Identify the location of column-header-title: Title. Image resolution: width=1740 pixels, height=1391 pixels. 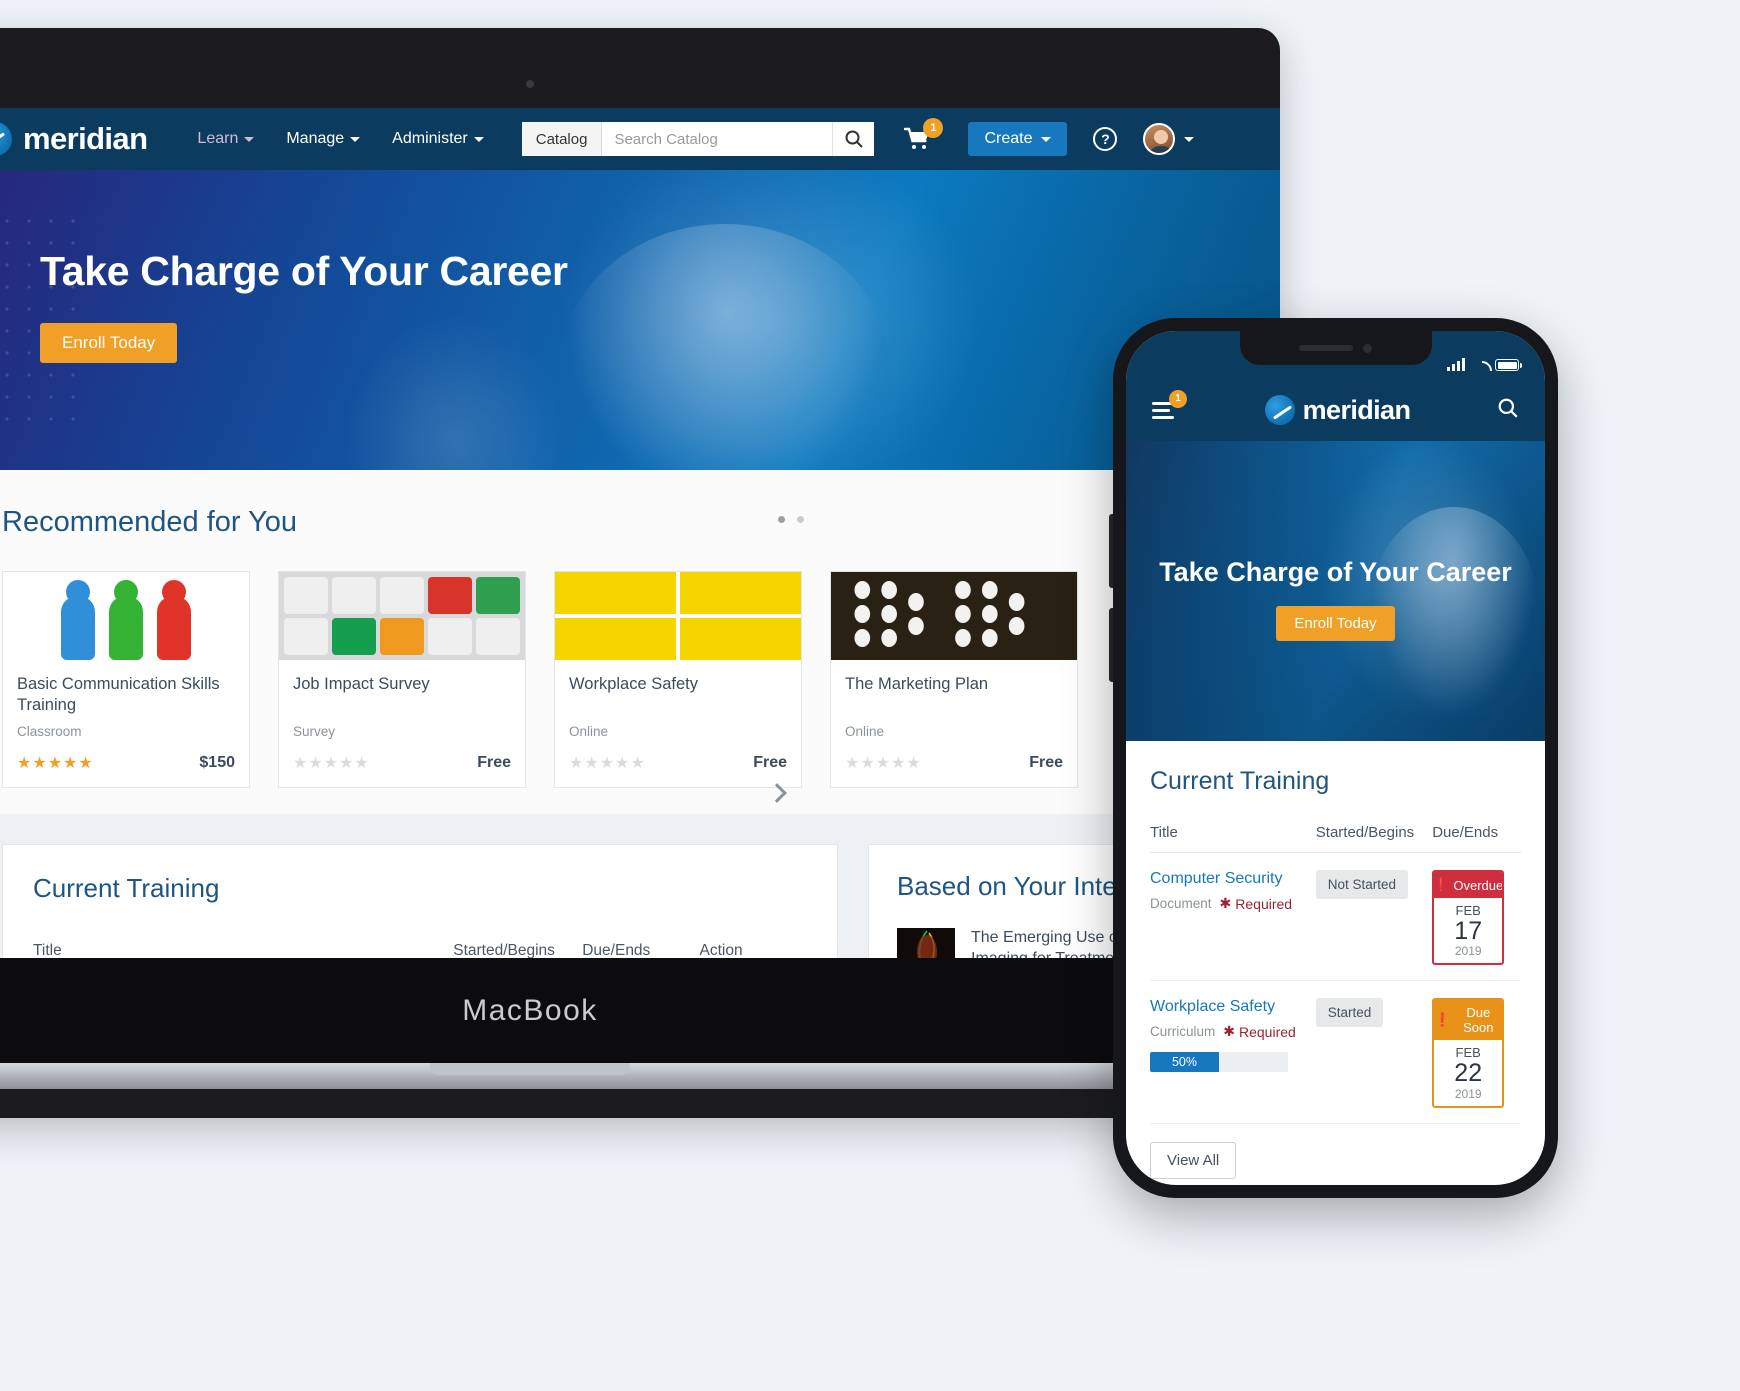
(47, 950).